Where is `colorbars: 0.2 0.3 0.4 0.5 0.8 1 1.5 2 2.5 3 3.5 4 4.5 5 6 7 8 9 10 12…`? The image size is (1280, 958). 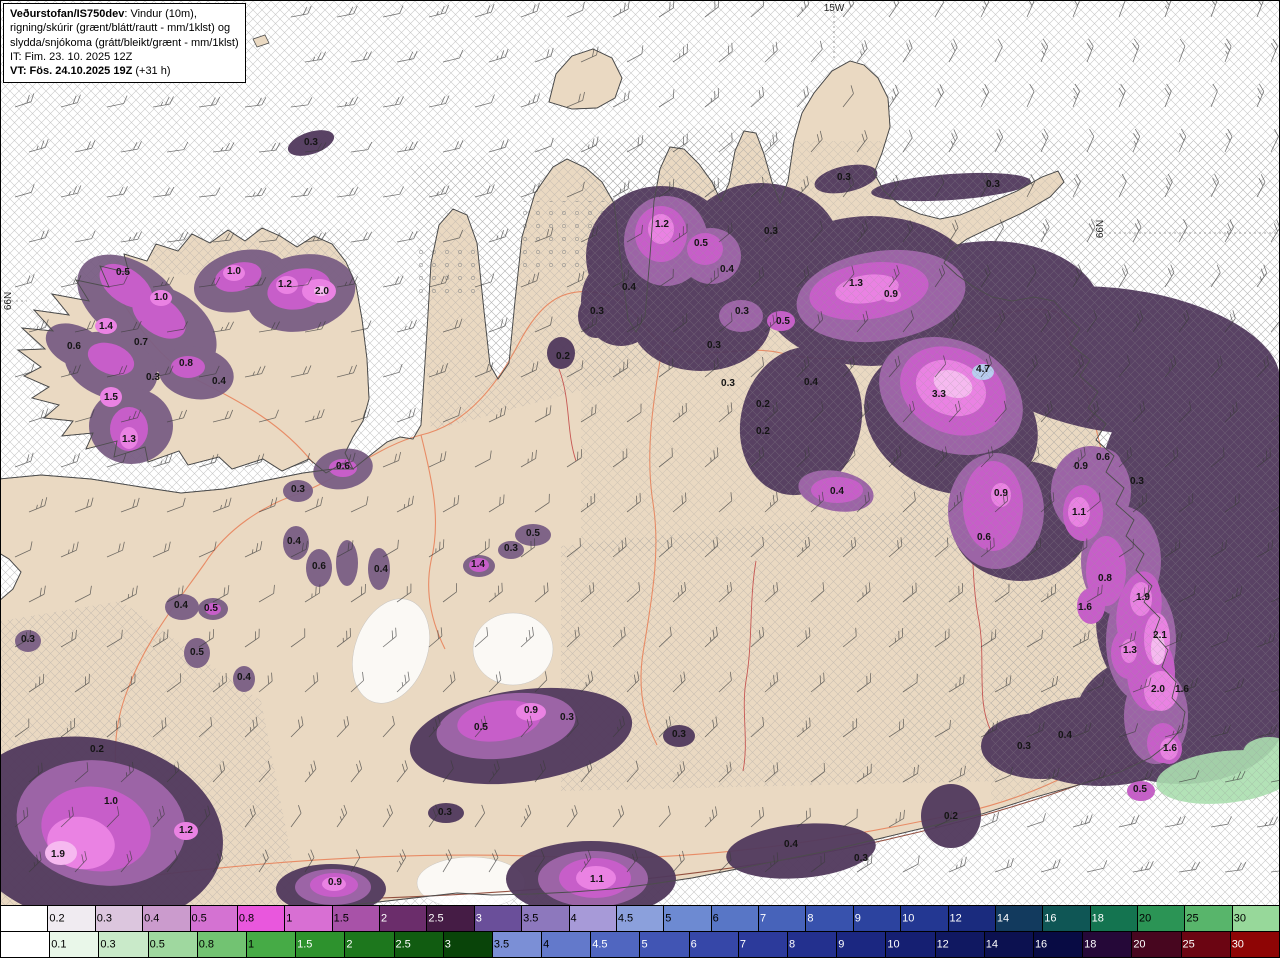 colorbars: 0.2 0.3 0.4 0.5 0.8 1 1.5 2 2.5 3 3.5 4 4.5 5 6 7 8 9 10 12… is located at coordinates (640, 932).